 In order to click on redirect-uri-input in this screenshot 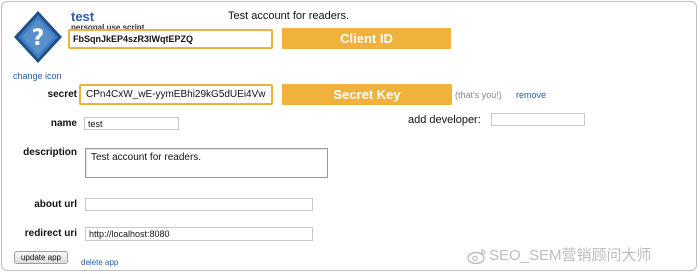, I will do `click(199, 234)`.